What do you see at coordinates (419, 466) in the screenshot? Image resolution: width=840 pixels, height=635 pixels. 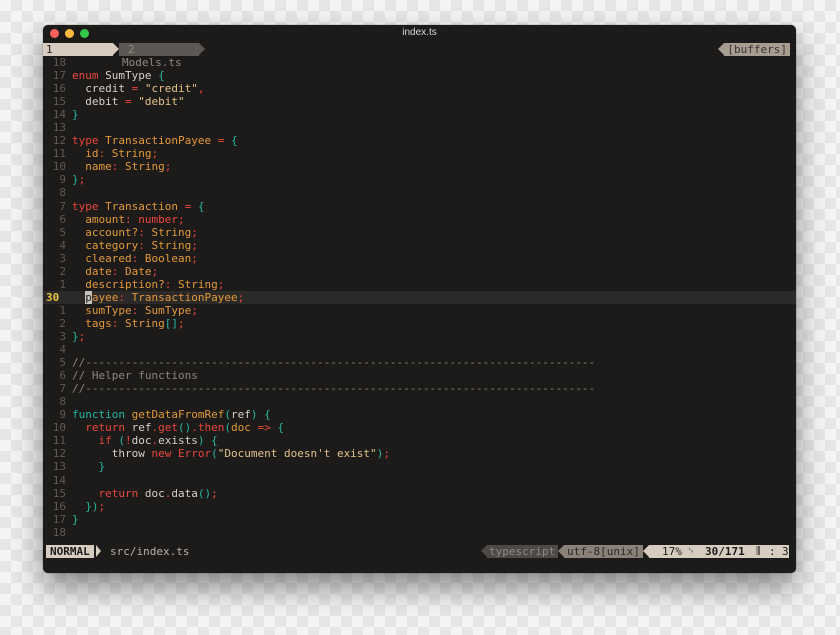 I see `code-line: 13 }` at bounding box center [419, 466].